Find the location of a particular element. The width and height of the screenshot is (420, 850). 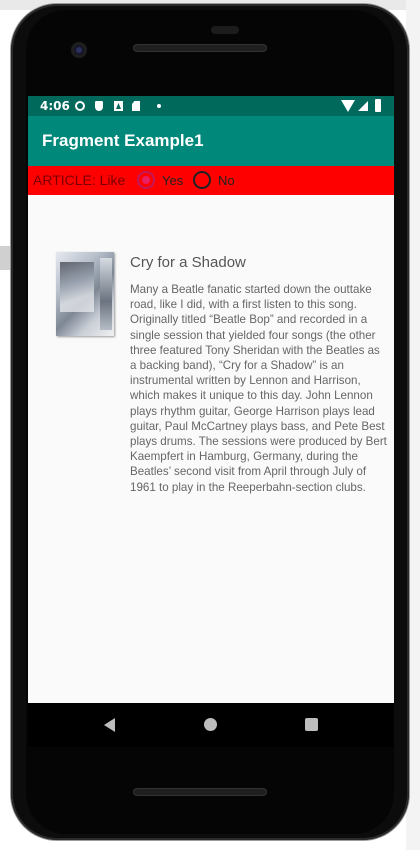

status-bar: 4:06 is located at coordinates (211, 106).